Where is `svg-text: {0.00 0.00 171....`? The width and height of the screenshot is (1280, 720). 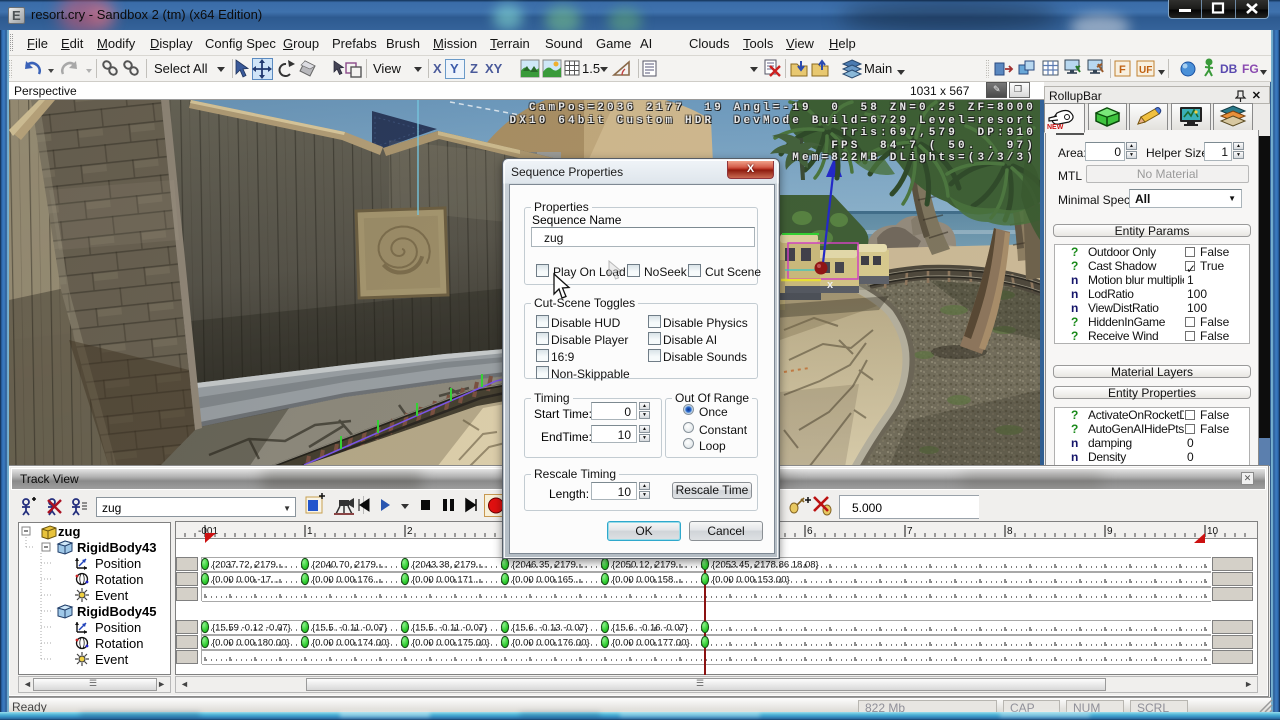
svg-text: {0.00 0.00 171.... is located at coordinates (448, 580).